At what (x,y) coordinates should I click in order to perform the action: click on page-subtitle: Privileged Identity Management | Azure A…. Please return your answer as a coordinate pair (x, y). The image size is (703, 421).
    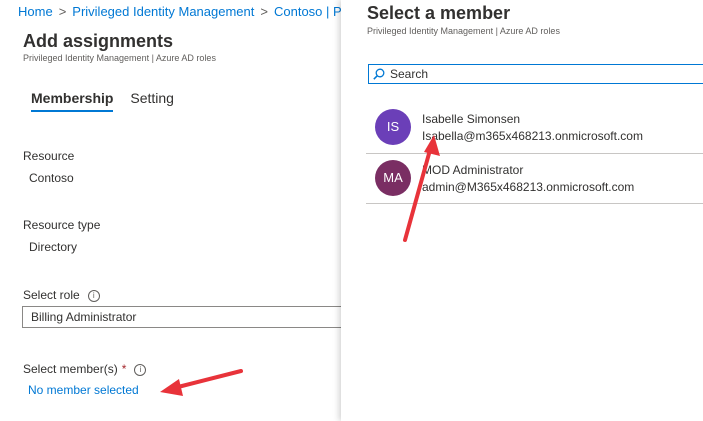
    Looking at the image, I should click on (119, 58).